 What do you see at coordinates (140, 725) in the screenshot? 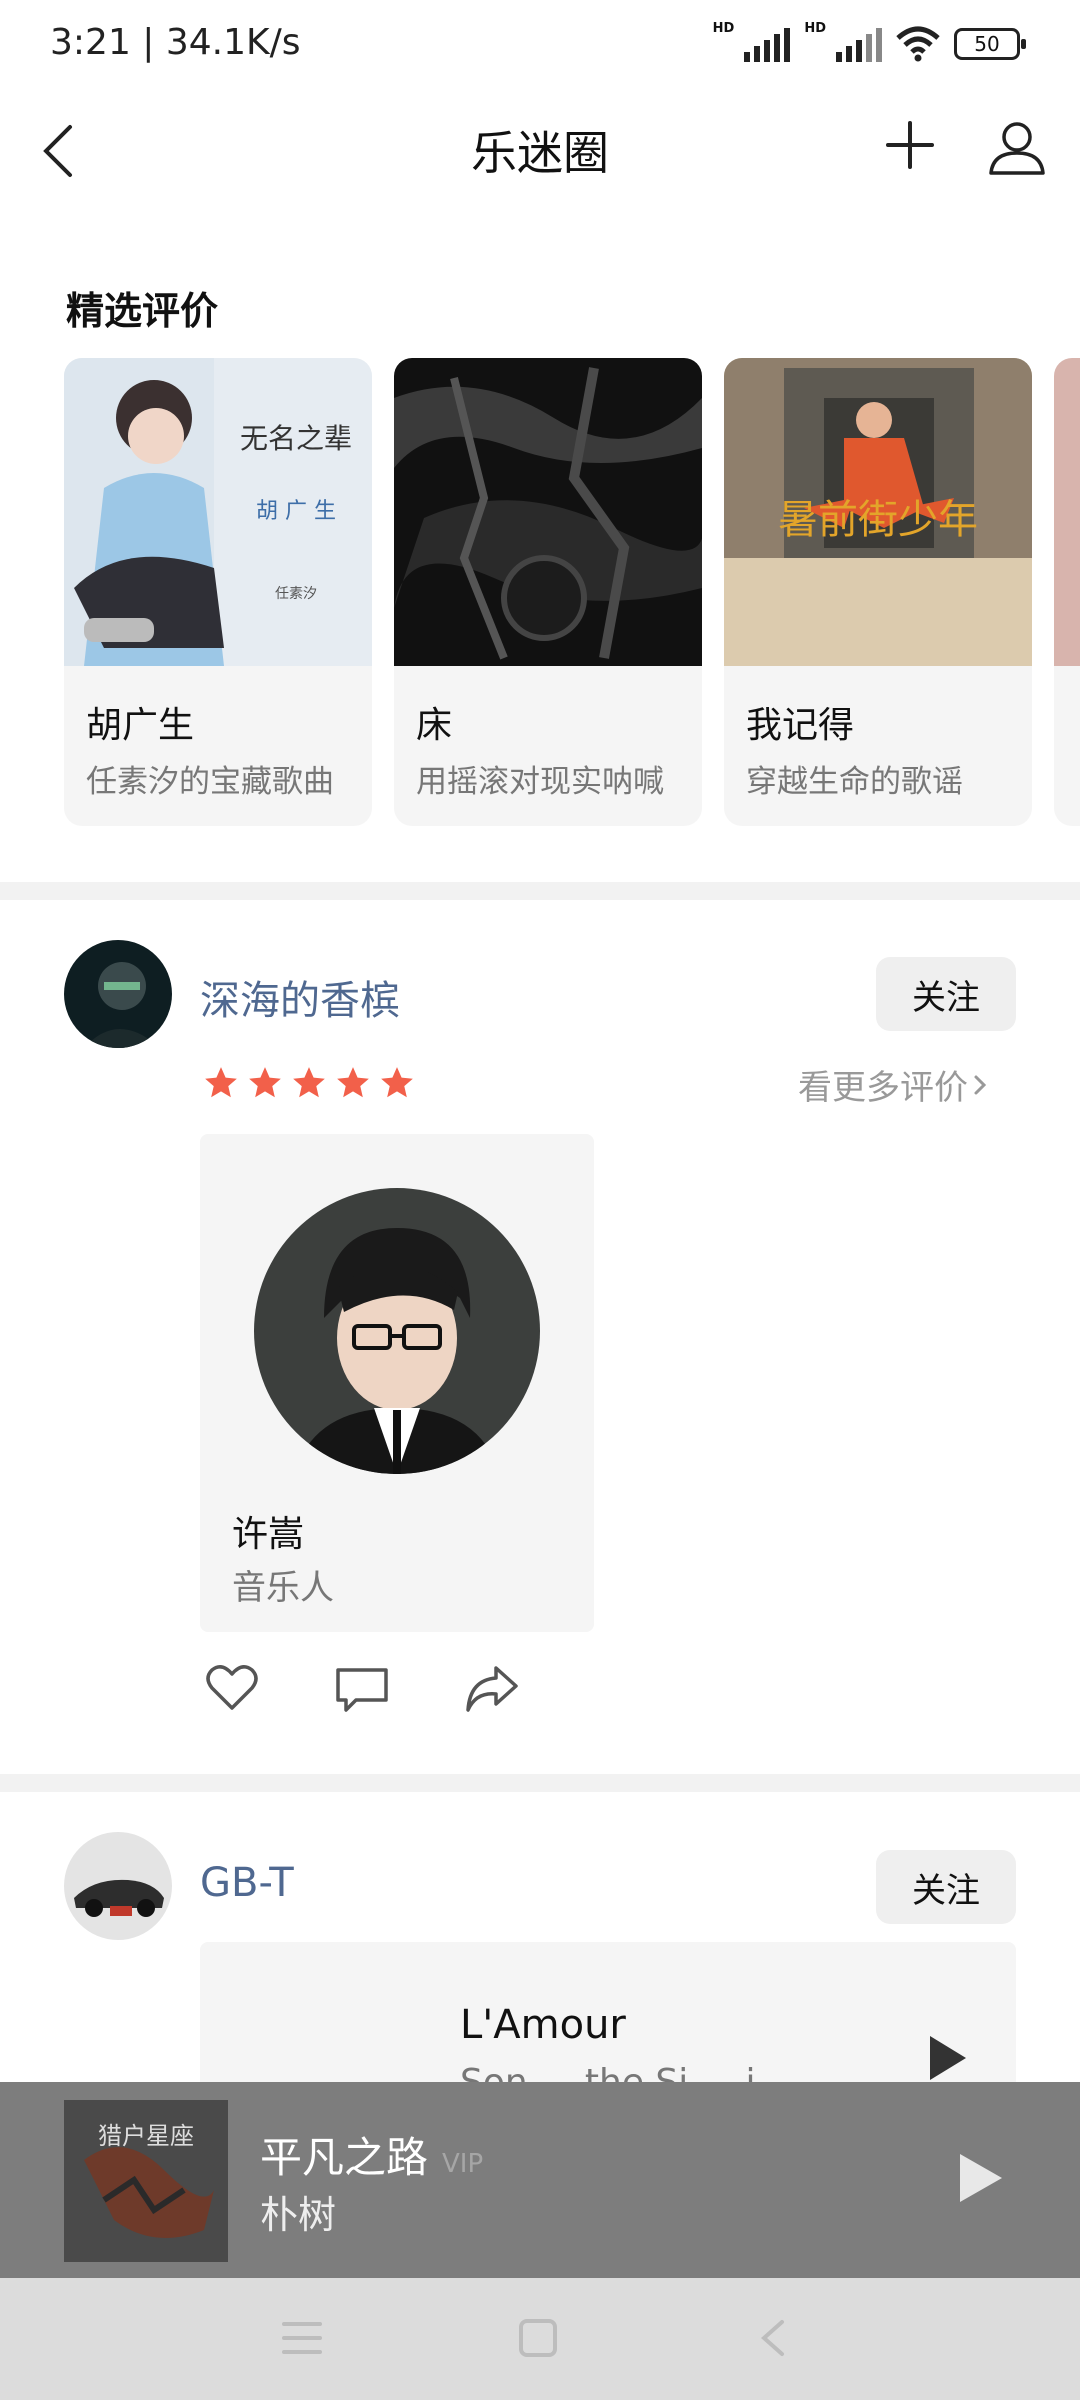
I see `card-title: 胡广生` at bounding box center [140, 725].